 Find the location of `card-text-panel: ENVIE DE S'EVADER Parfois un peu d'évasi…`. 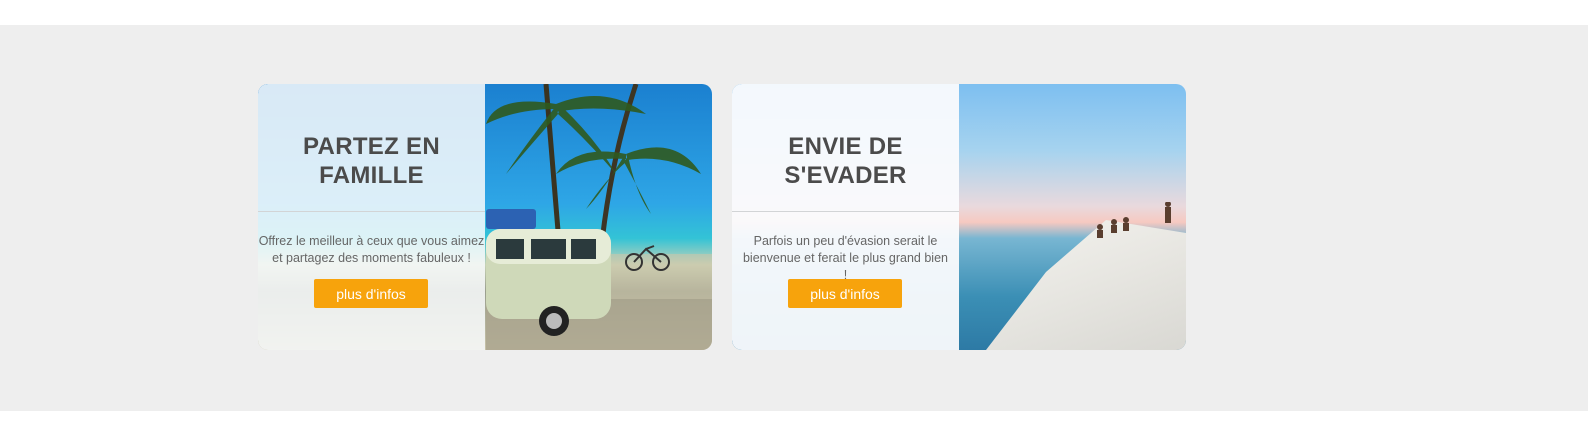

card-text-panel: ENVIE DE S'EVADER Parfois un peu d'évasi… is located at coordinates (845, 217).